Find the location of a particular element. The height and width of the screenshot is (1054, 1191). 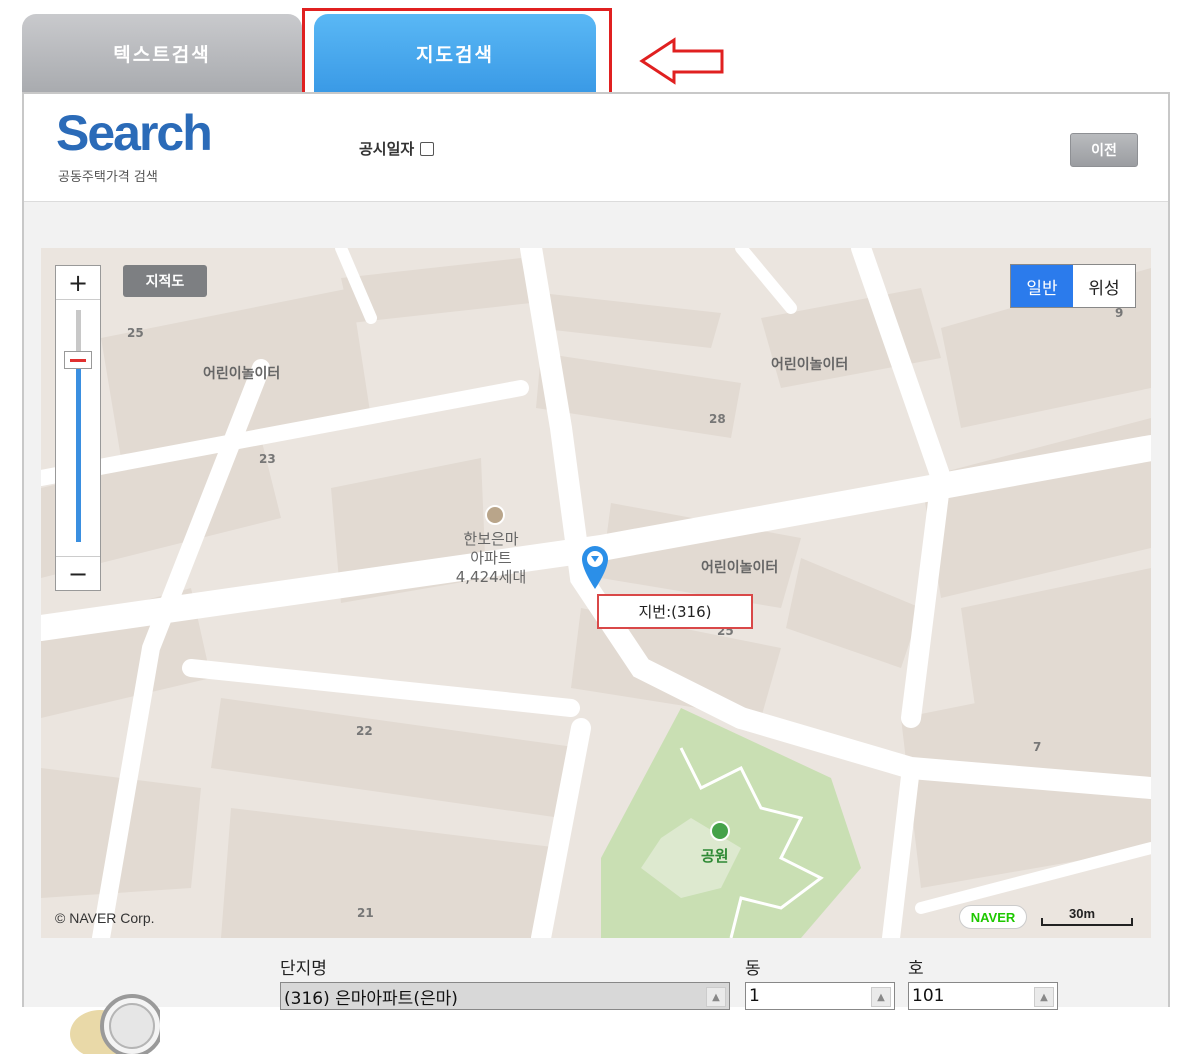

block-number: 7 is located at coordinates (1037, 747).